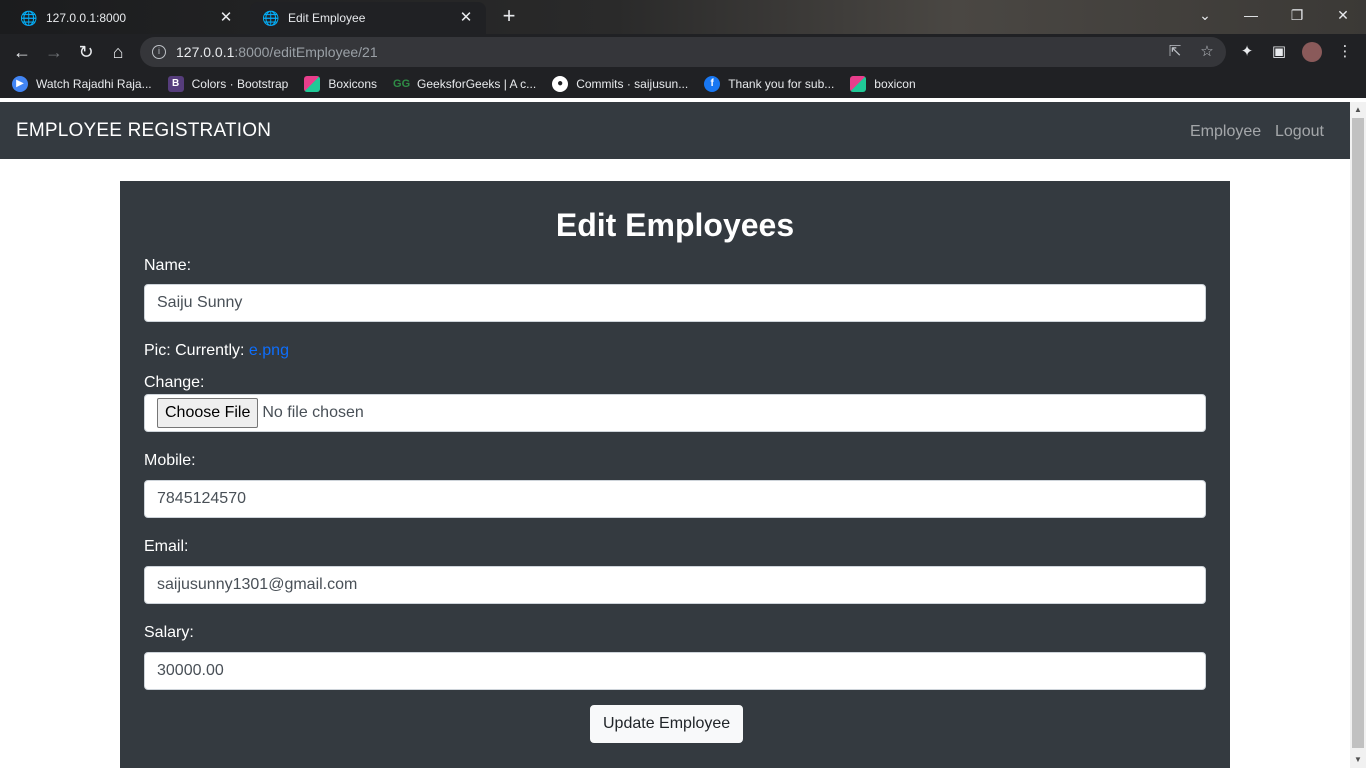 Image resolution: width=1366 pixels, height=768 pixels. What do you see at coordinates (368, 18) in the screenshot?
I see `browser-tab-active: 🌐 Edit Employee ✕` at bounding box center [368, 18].